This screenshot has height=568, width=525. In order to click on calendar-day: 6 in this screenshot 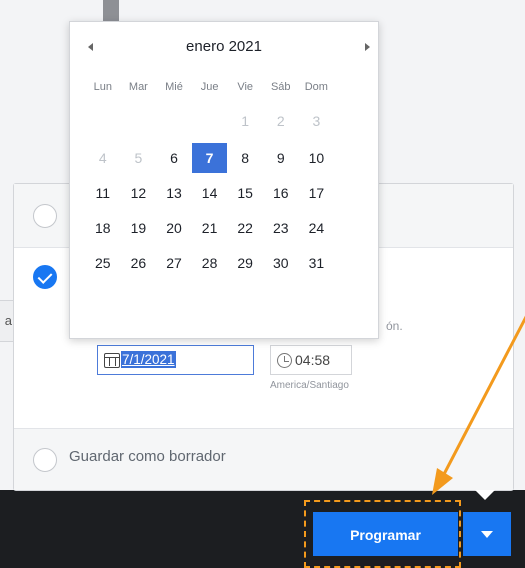, I will do `click(174, 158)`.